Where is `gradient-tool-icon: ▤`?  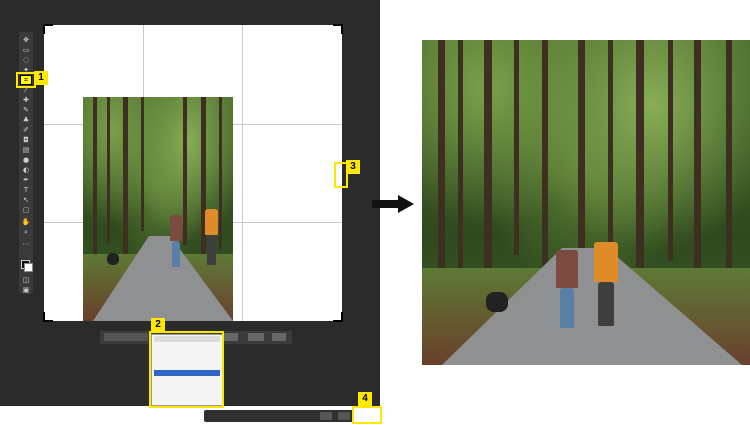 gradient-tool-icon: ▤ is located at coordinates (26, 150).